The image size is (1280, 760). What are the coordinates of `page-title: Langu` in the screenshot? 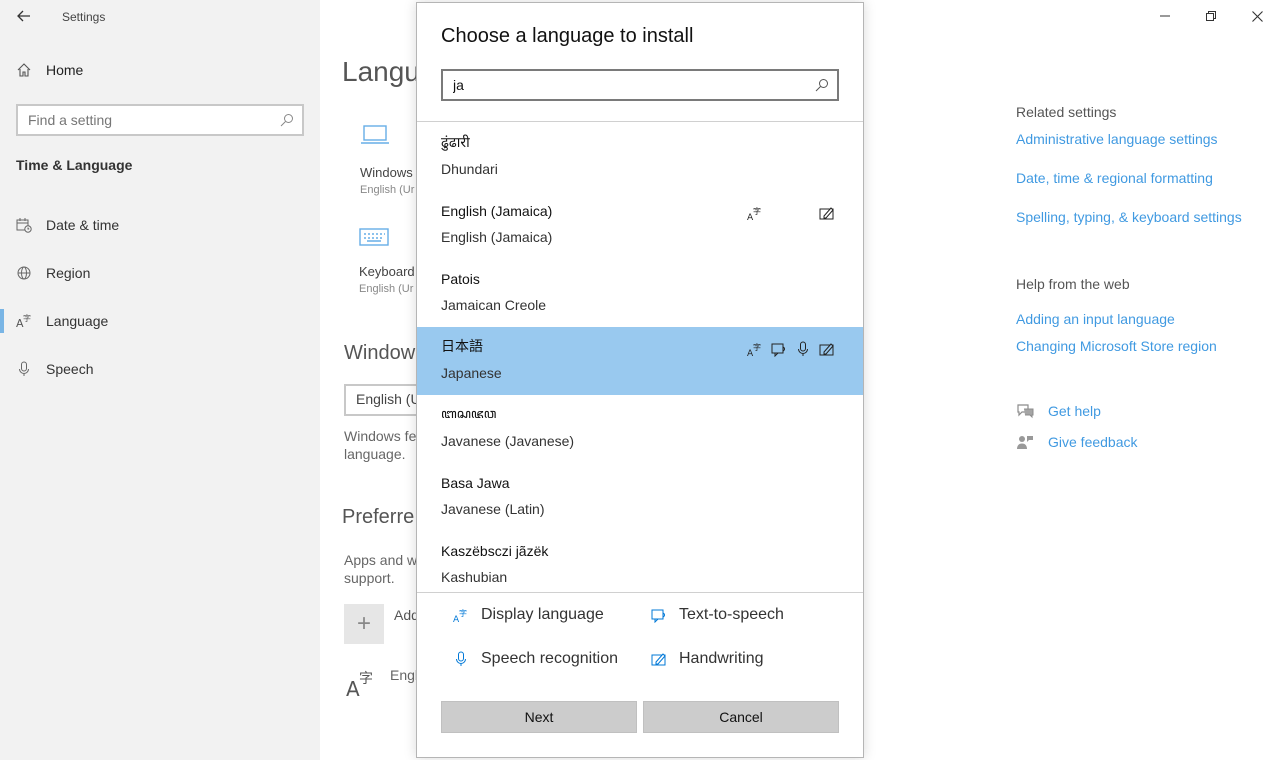 It's located at (381, 71).